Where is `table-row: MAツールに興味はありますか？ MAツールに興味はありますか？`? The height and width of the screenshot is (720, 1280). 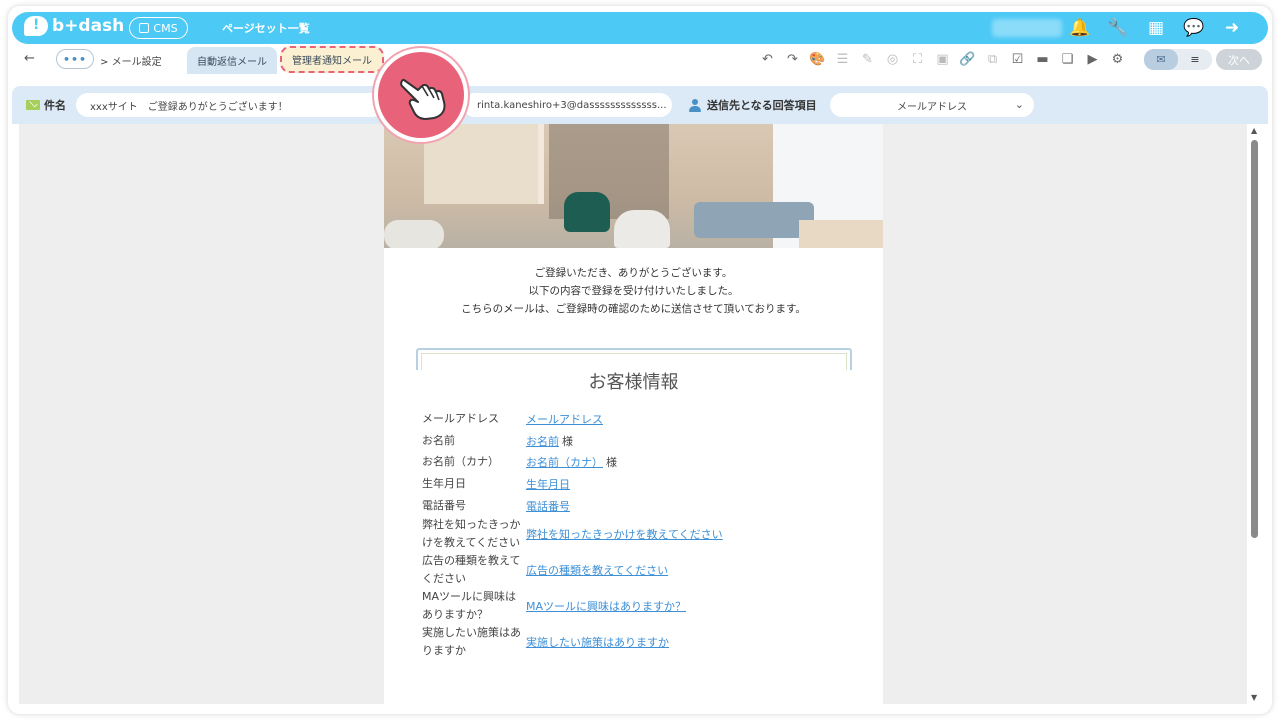
table-row: MAツールに興味はありますか？ MAツールに興味はありますか？ is located at coordinates (642, 606).